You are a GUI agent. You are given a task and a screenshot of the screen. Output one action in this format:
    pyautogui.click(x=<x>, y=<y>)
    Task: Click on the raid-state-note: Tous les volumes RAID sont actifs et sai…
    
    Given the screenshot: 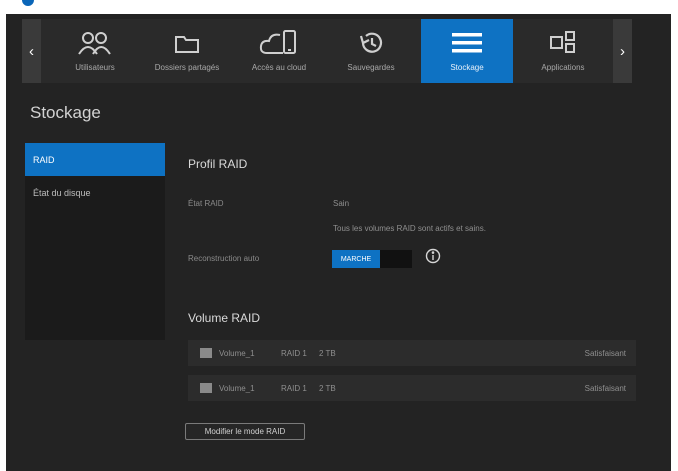 What is the action you would take?
    pyautogui.click(x=409, y=228)
    